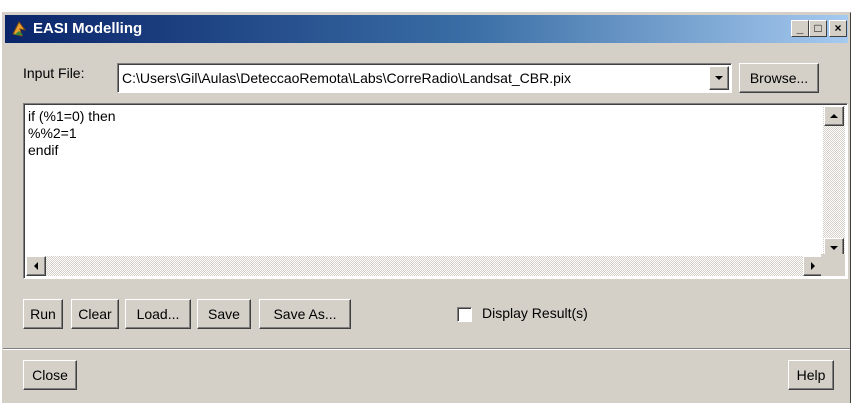 The image size is (853, 403). I want to click on save-button: Save, so click(224, 314).